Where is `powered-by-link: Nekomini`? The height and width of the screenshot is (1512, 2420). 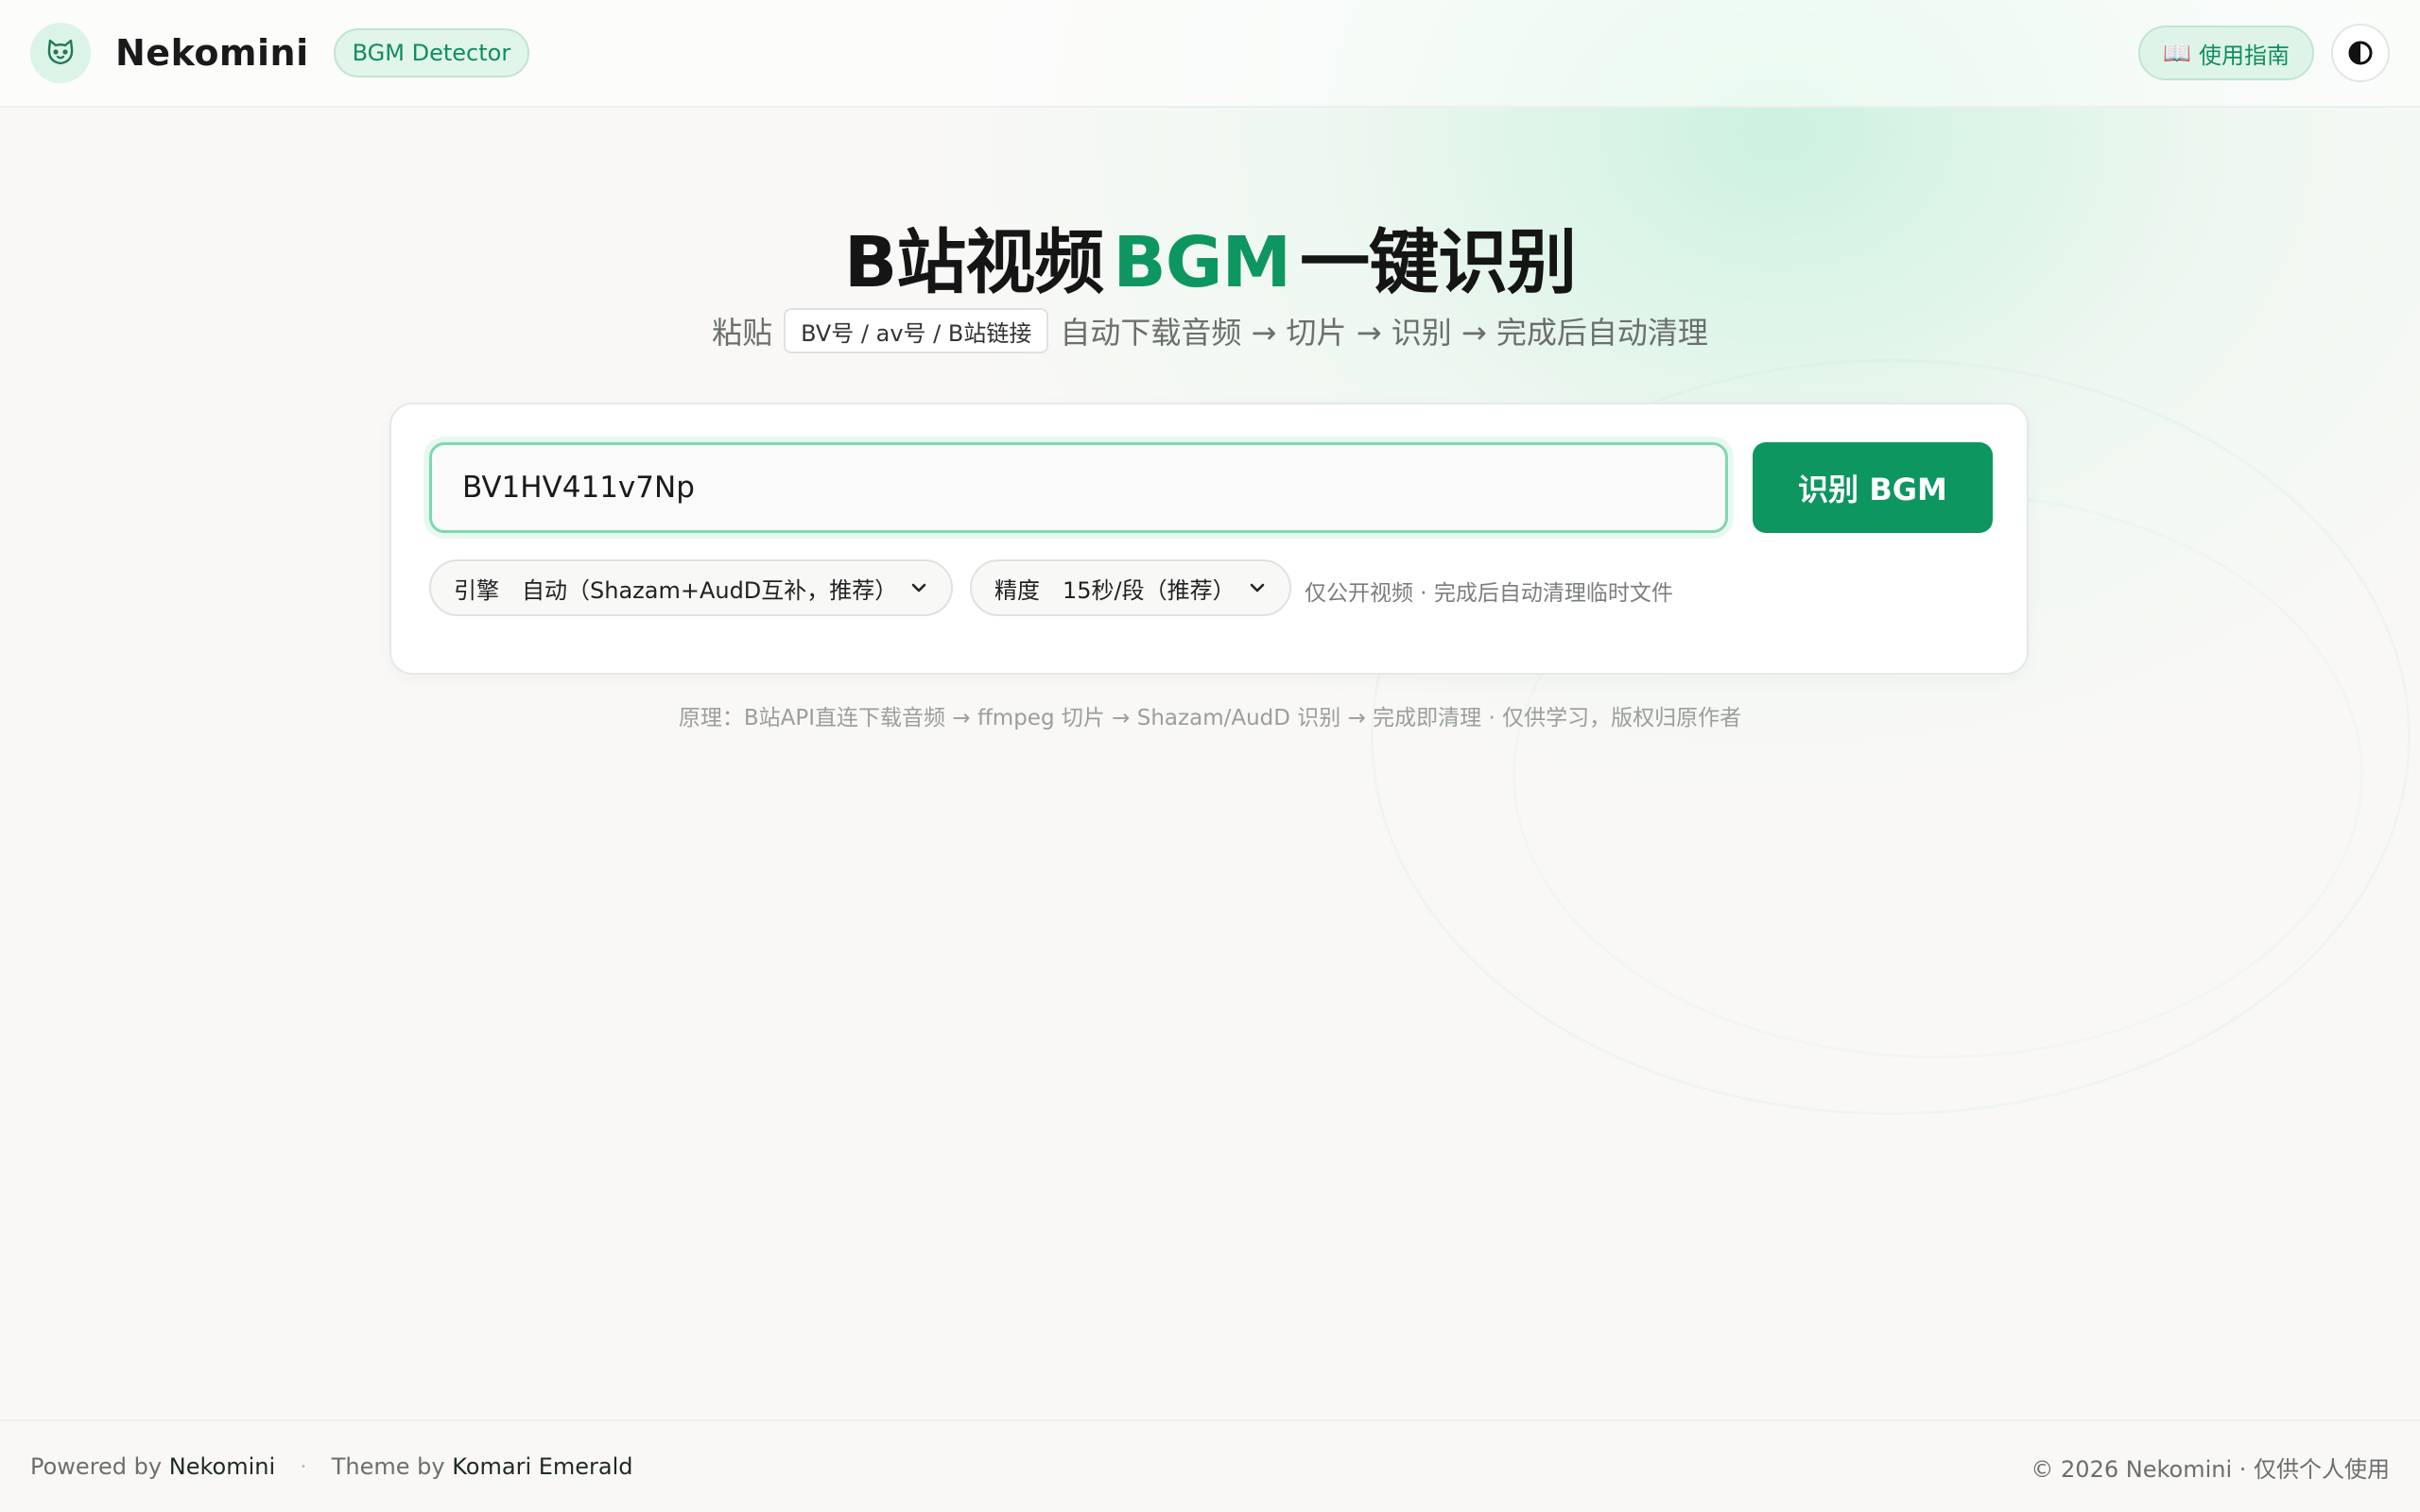 powered-by-link: Nekomini is located at coordinates (222, 1466).